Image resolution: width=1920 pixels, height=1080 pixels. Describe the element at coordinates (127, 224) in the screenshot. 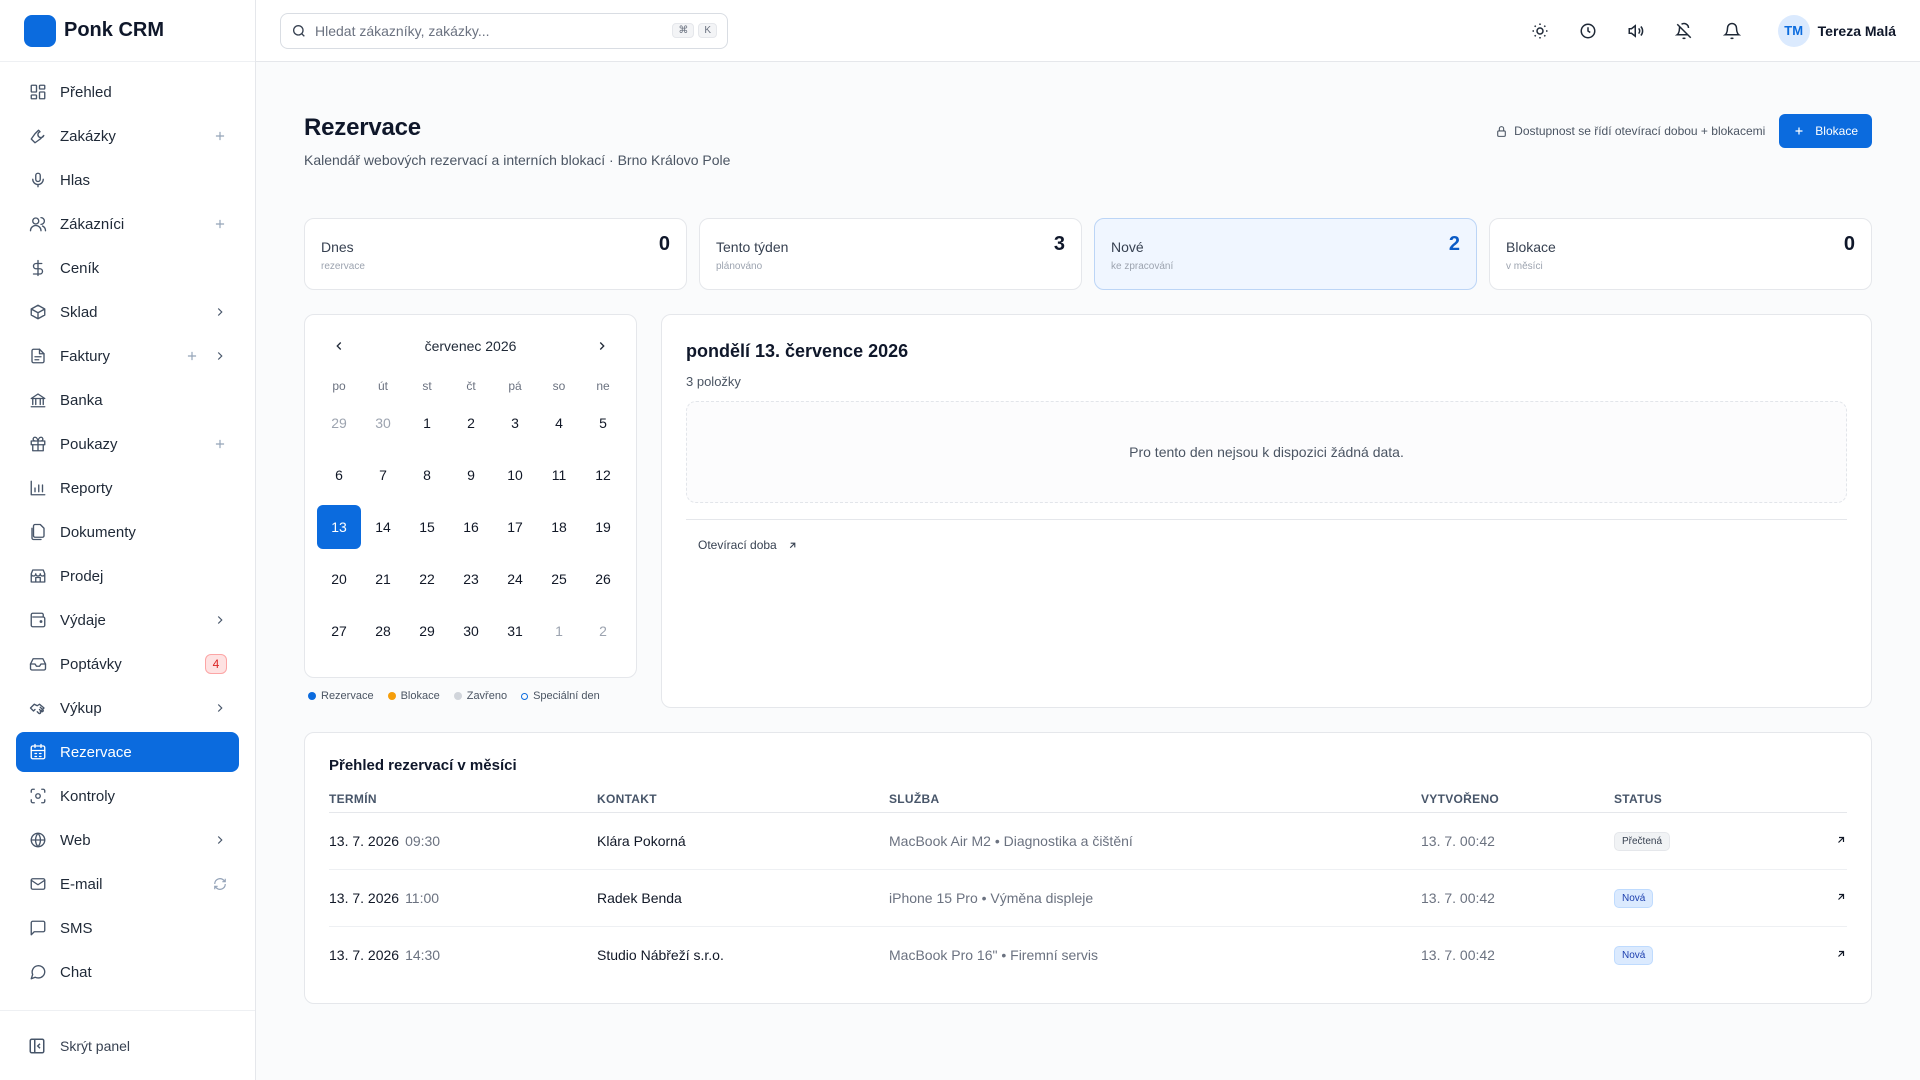

I see `sidebar-item-zakaznici: Zákazníci` at that location.